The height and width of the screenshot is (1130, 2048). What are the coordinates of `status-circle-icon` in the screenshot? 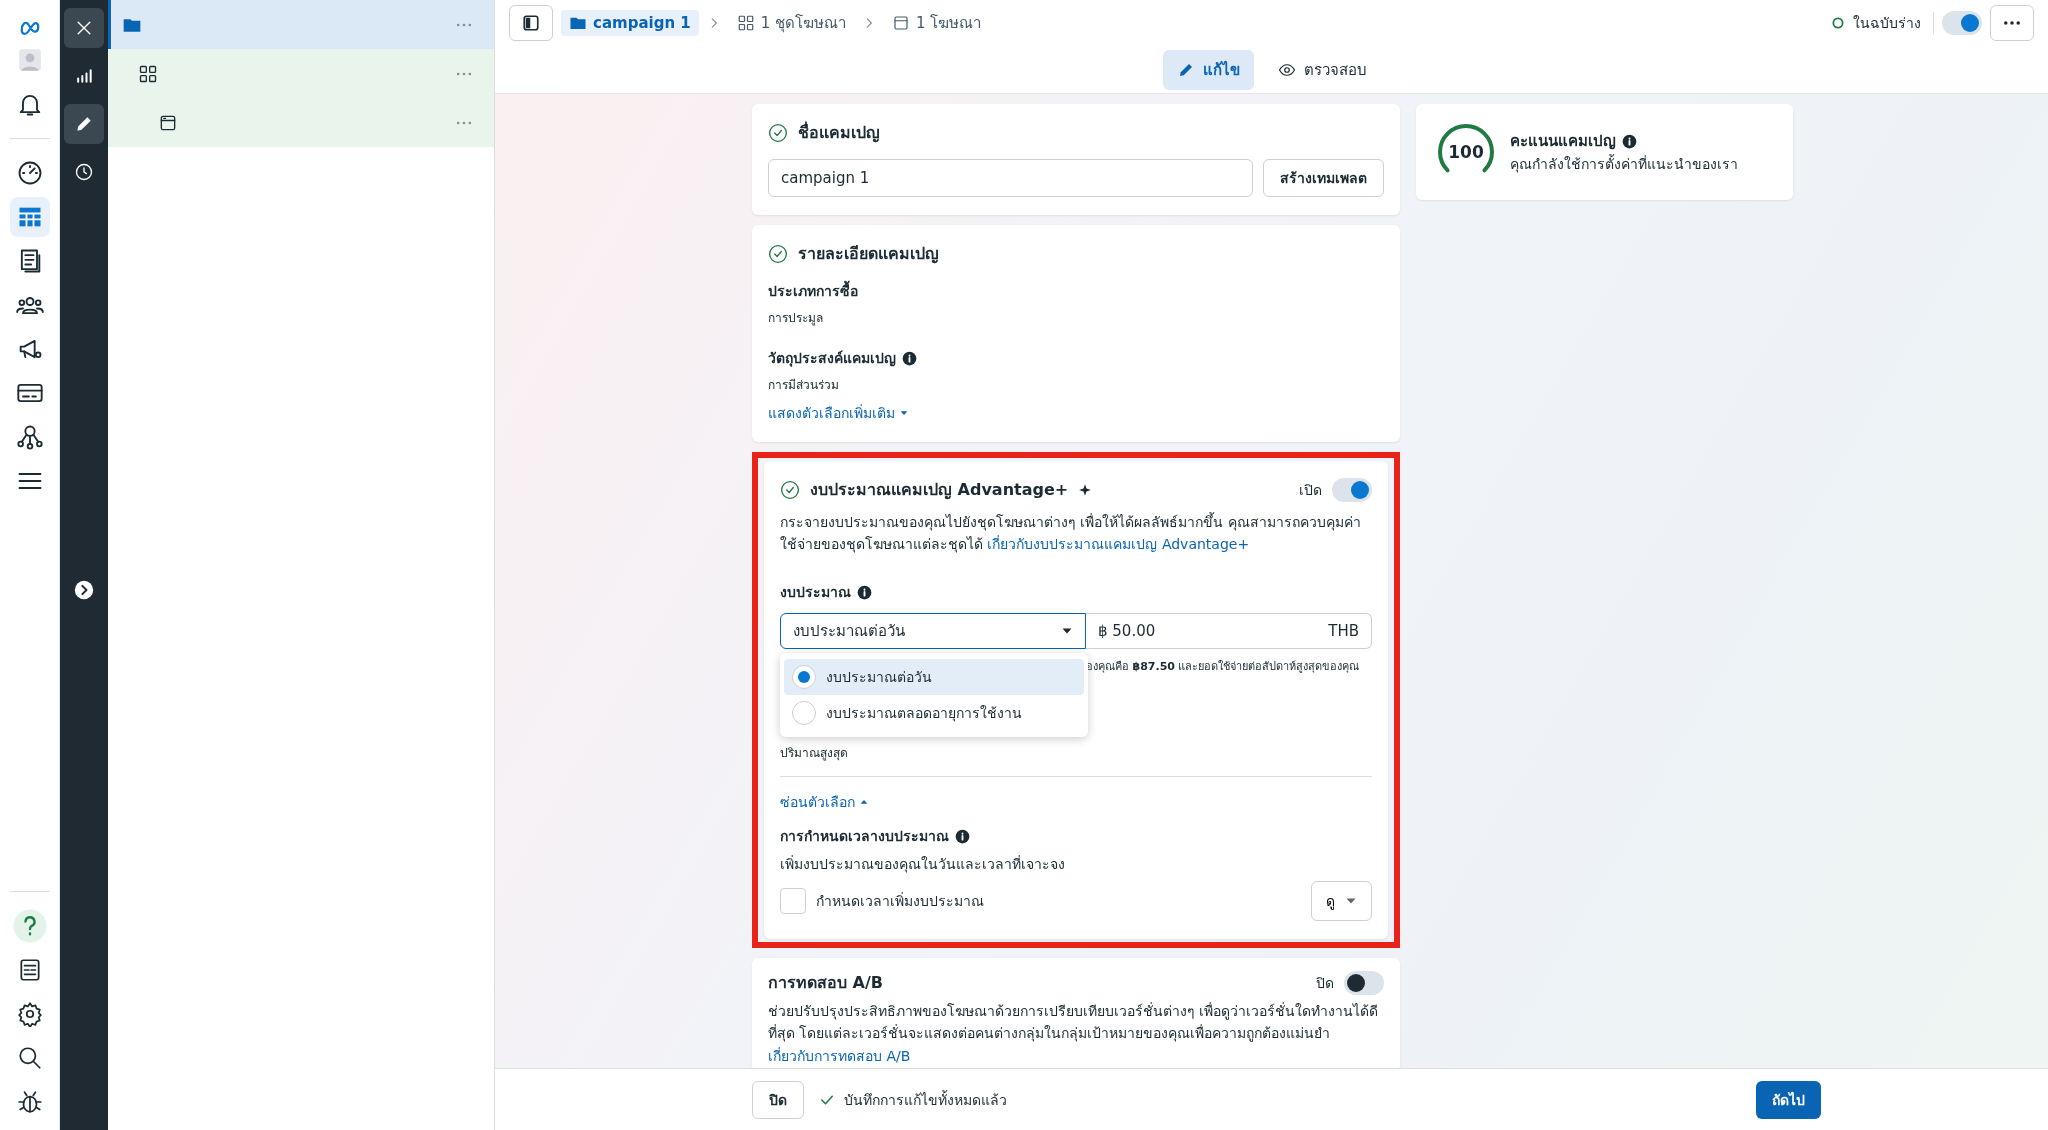 It's located at (1838, 23).